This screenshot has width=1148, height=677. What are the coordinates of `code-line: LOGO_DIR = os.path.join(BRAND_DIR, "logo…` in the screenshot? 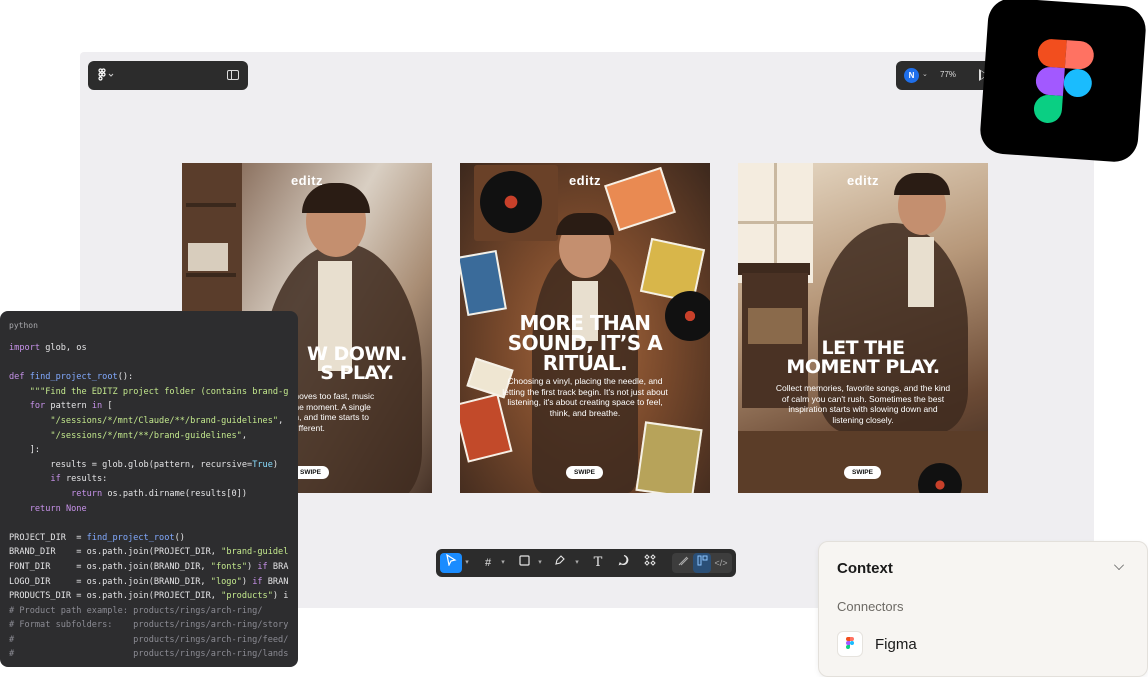 It's located at (149, 581).